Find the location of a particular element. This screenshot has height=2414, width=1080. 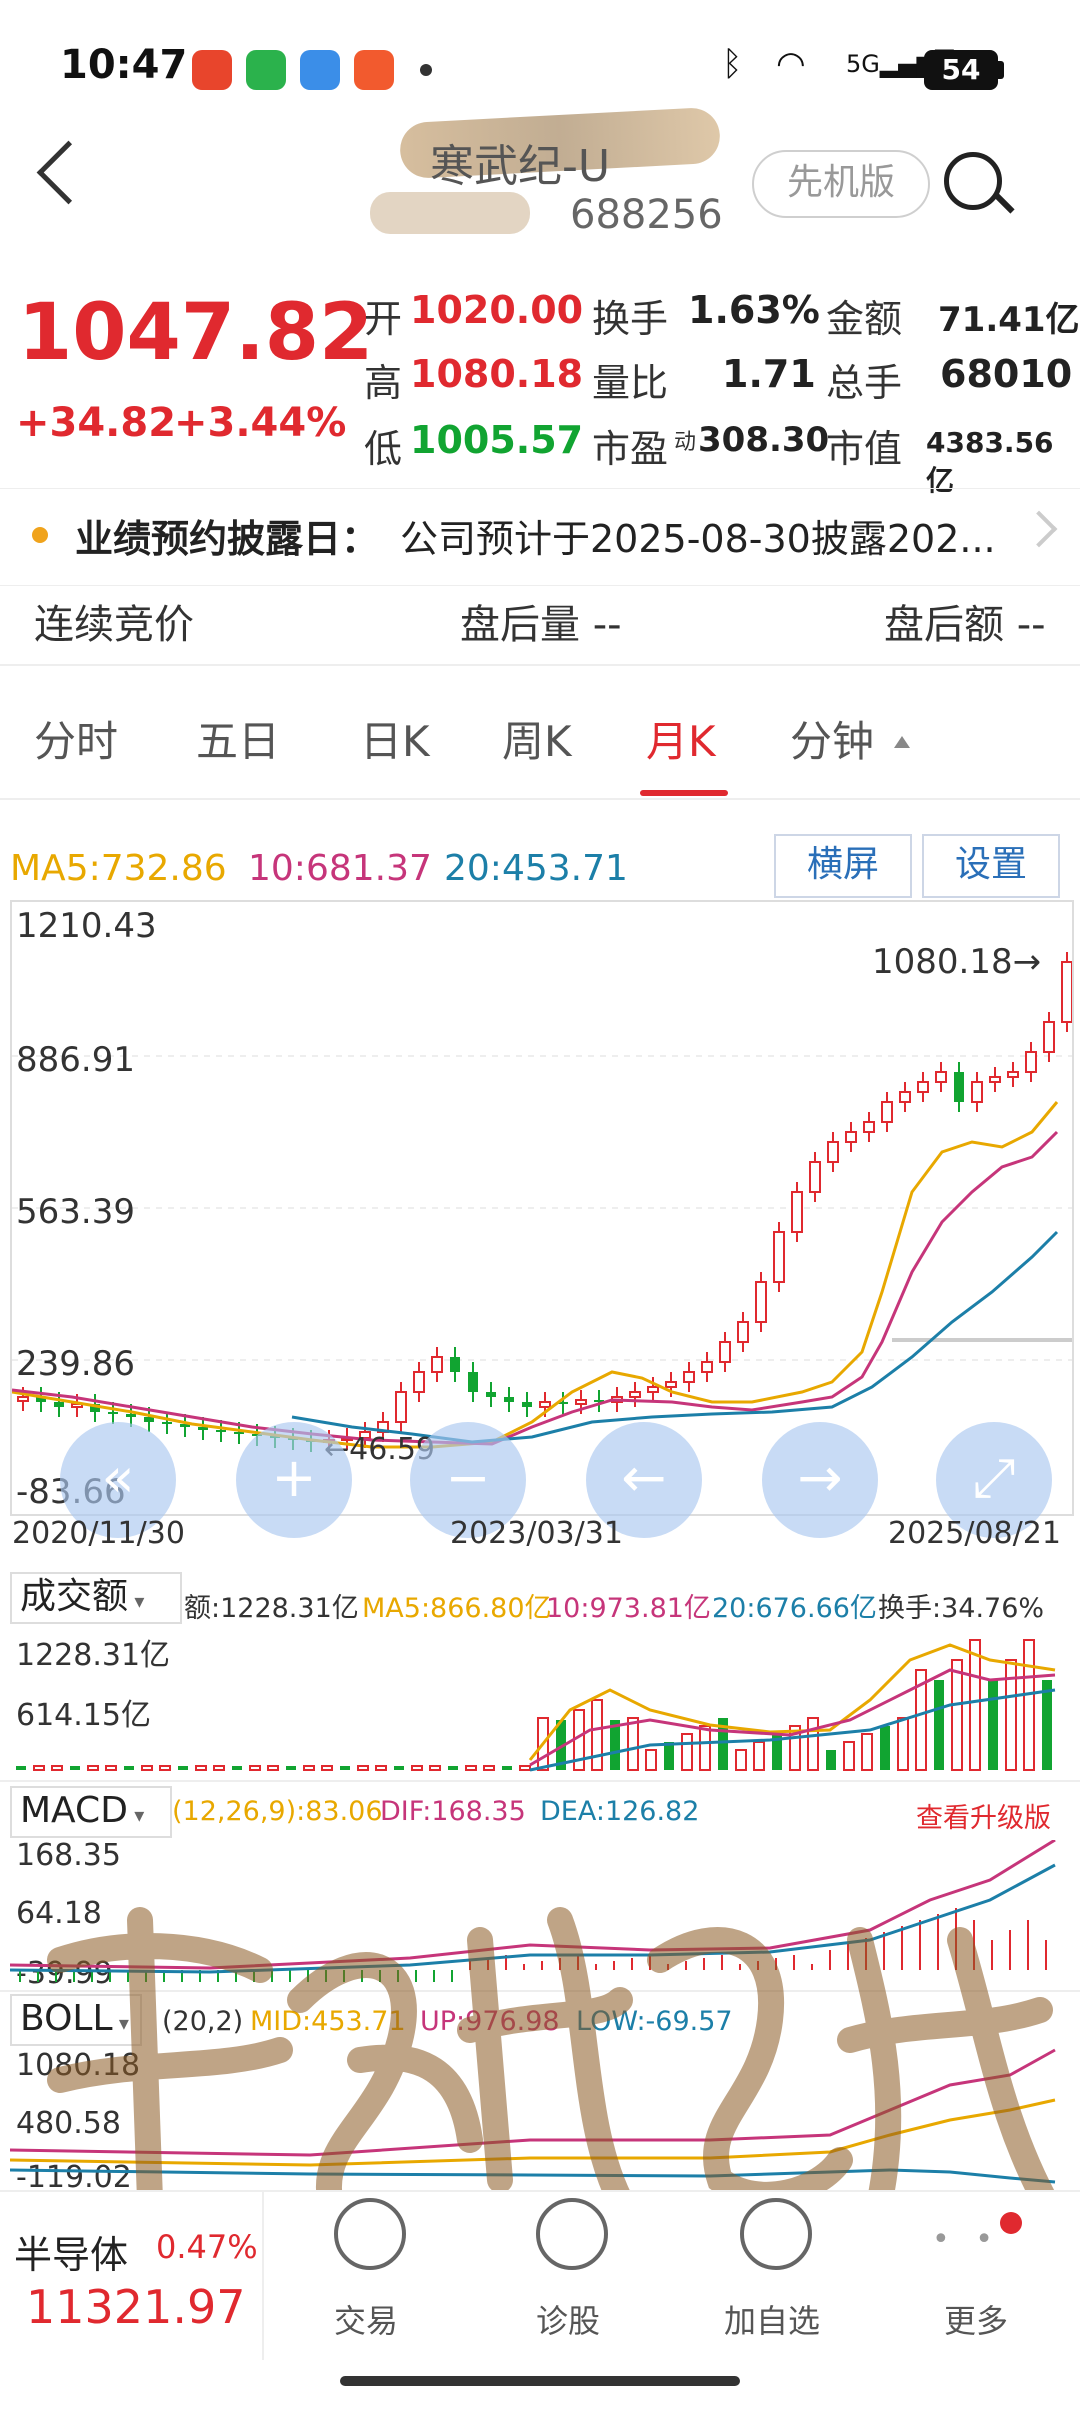

video-app-icon is located at coordinates (212, 70).